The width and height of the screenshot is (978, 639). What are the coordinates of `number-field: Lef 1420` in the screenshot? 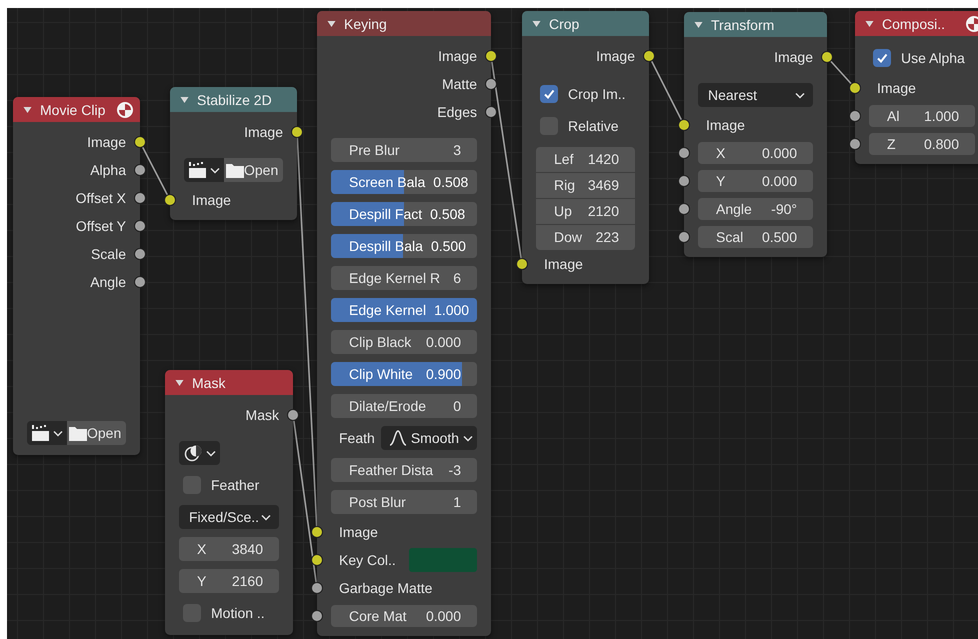 It's located at (585, 159).